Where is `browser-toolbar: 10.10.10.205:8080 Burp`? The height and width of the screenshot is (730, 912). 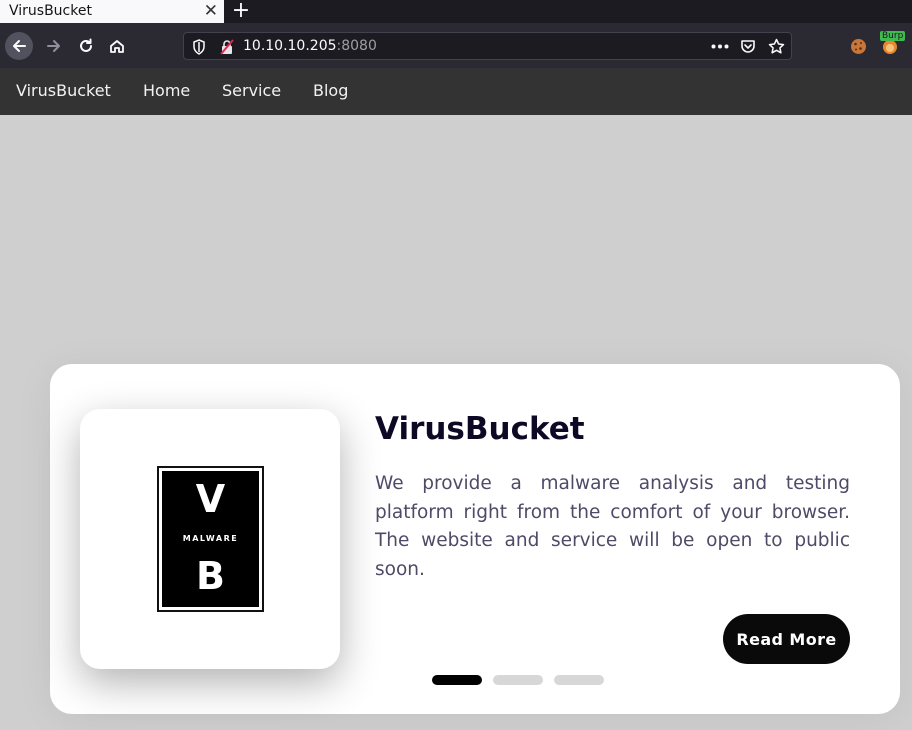
browser-toolbar: 10.10.10.205:8080 Burp is located at coordinates (456, 45).